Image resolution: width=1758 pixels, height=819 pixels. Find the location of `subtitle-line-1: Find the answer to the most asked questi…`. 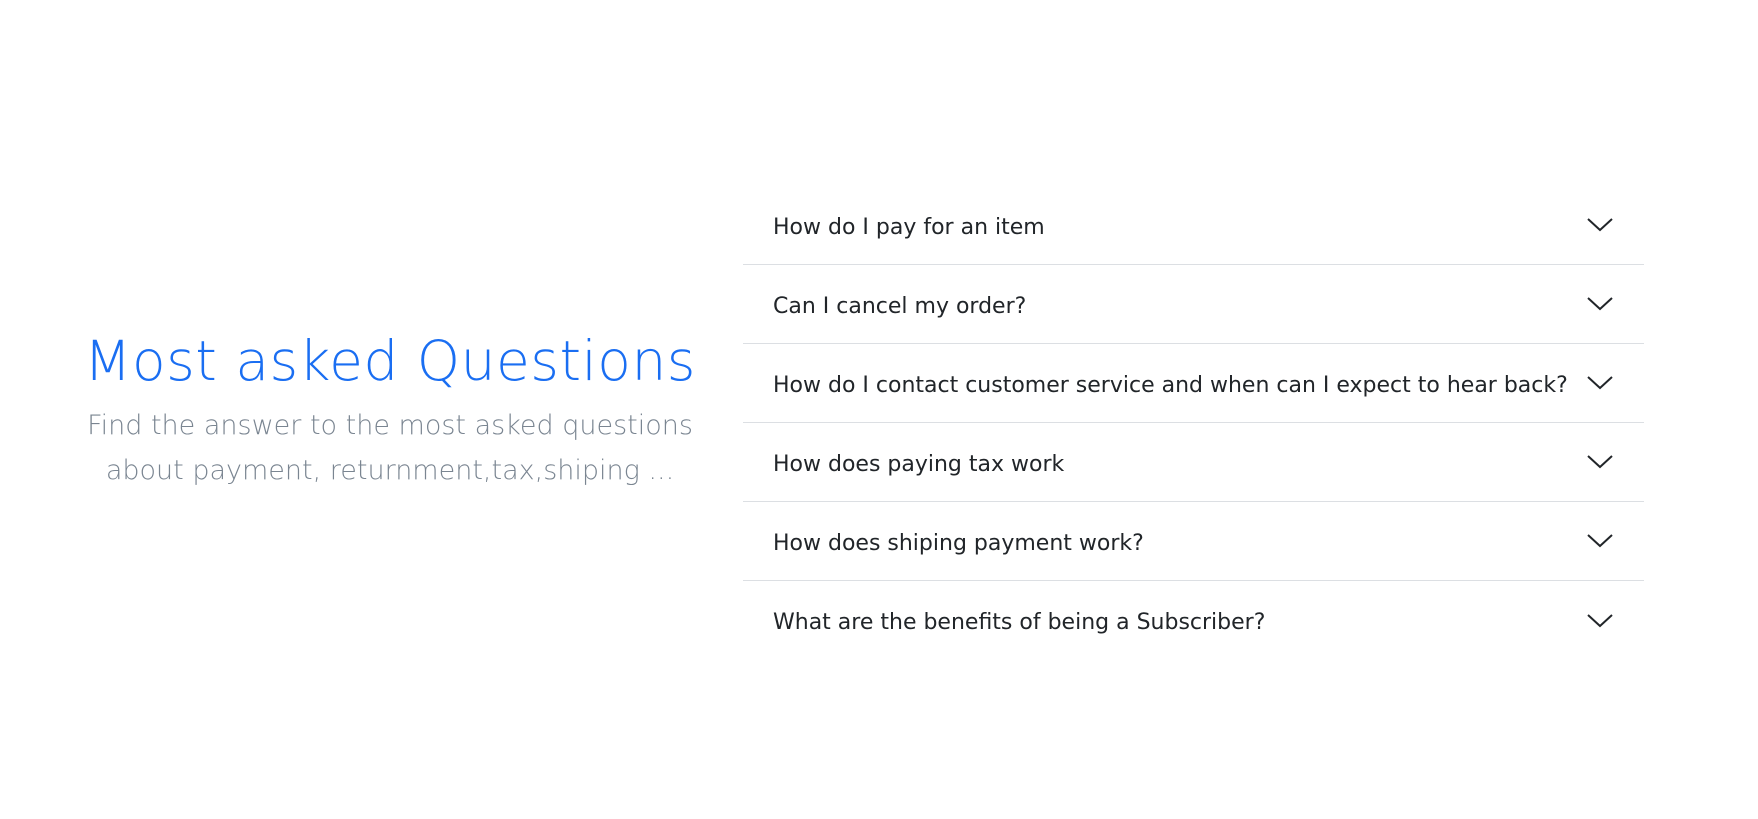

subtitle-line-1: Find the answer to the most asked questi… is located at coordinates (390, 425).